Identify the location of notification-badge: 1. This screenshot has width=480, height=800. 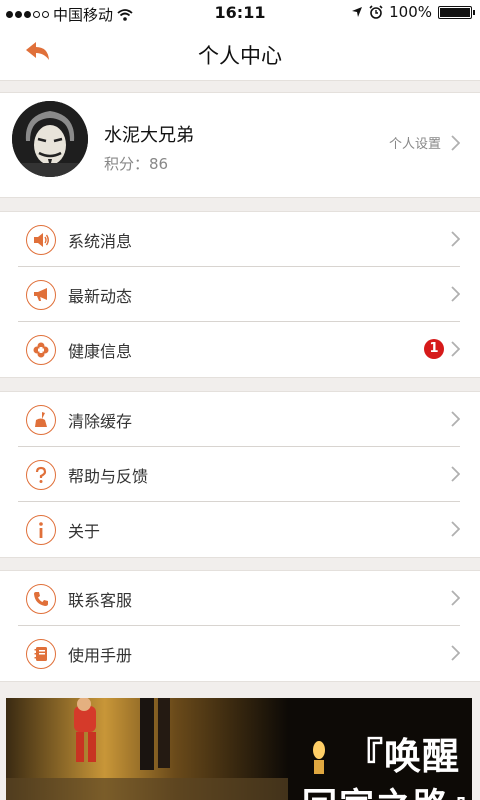
(434, 349).